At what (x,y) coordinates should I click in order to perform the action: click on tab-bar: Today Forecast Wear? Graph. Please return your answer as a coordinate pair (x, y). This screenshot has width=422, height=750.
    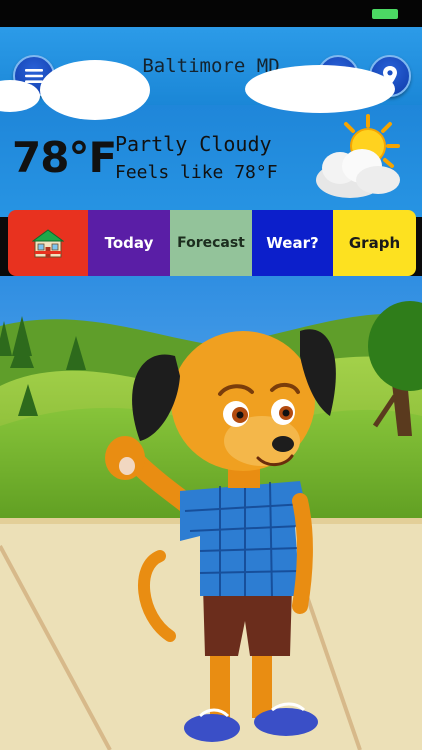
    Looking at the image, I should click on (212, 251).